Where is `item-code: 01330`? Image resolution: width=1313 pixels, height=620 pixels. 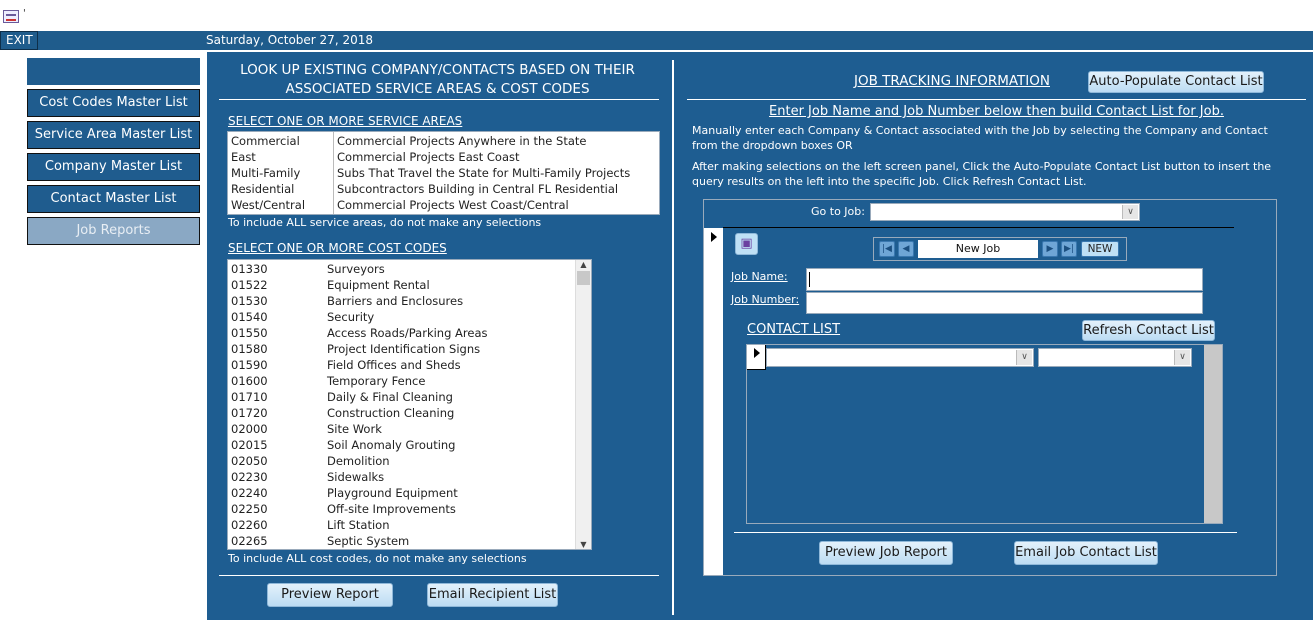 item-code: 01330 is located at coordinates (249, 269).